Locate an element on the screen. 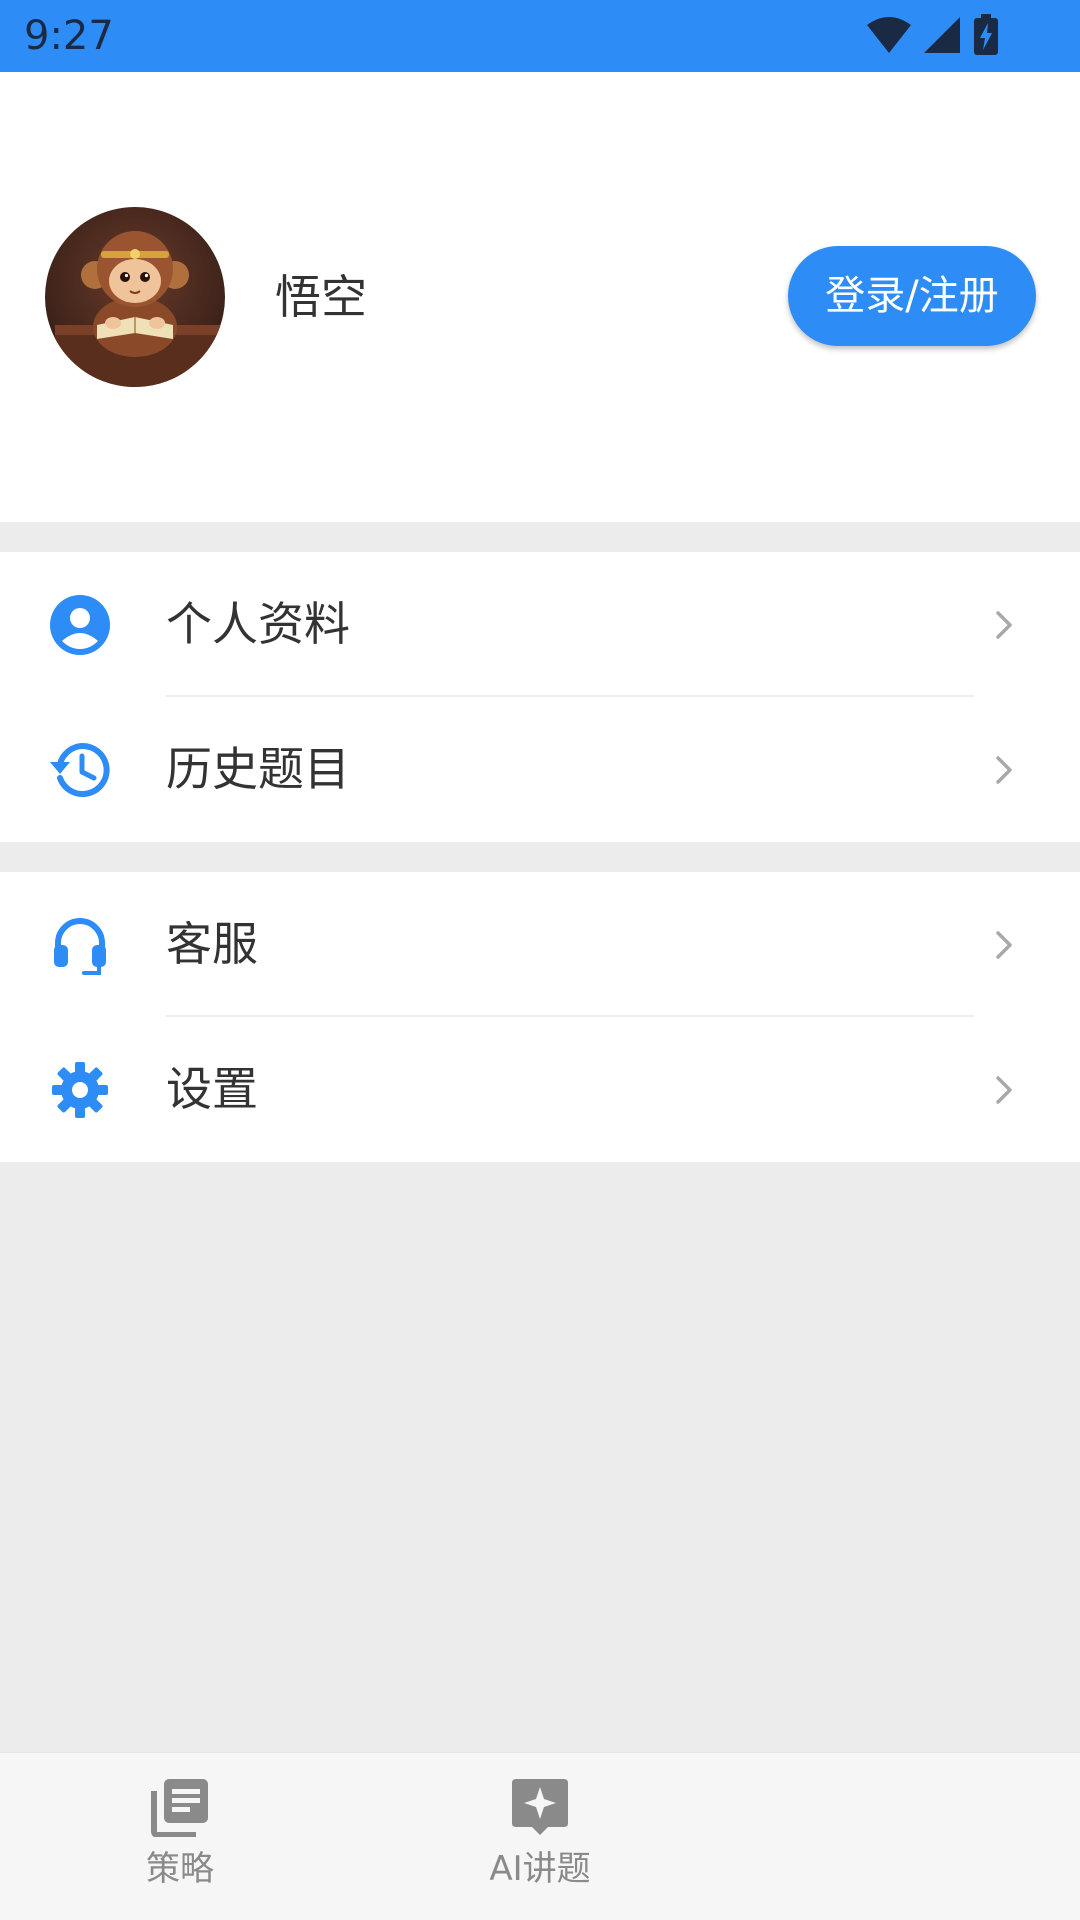  nav-item-strategy: 策略 is located at coordinates (180, 1836).